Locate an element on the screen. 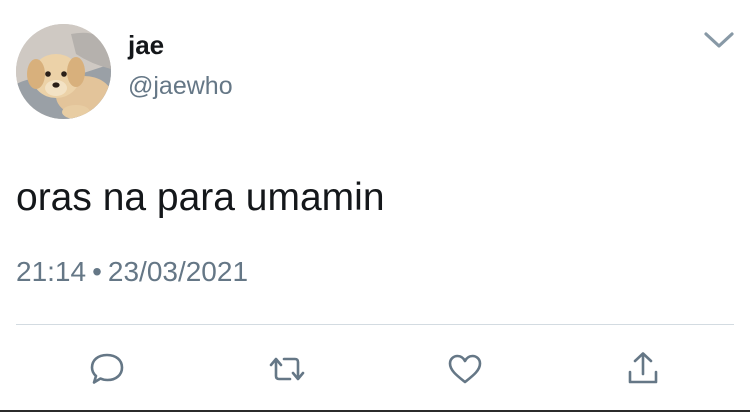 The width and height of the screenshot is (750, 415). tweet-text: oras na para umamin is located at coordinates (200, 197).